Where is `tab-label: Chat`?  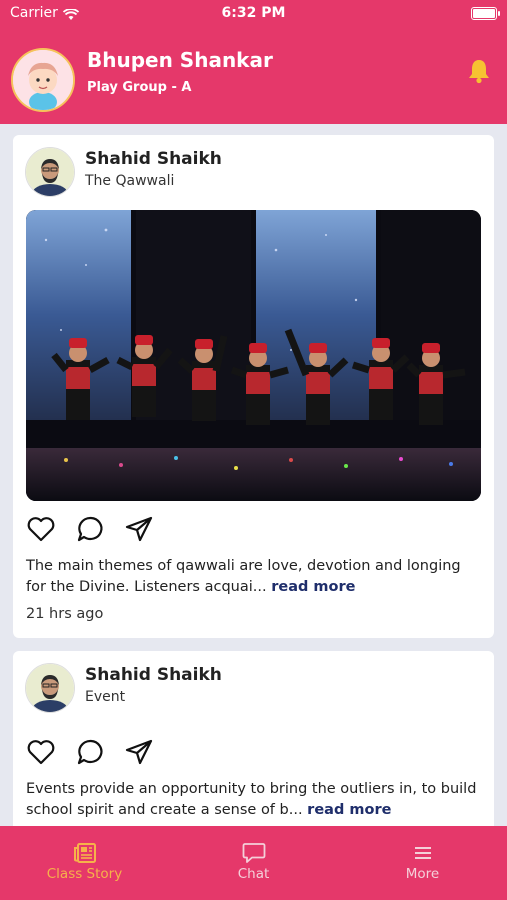
tab-label: Chat is located at coordinates (253, 874).